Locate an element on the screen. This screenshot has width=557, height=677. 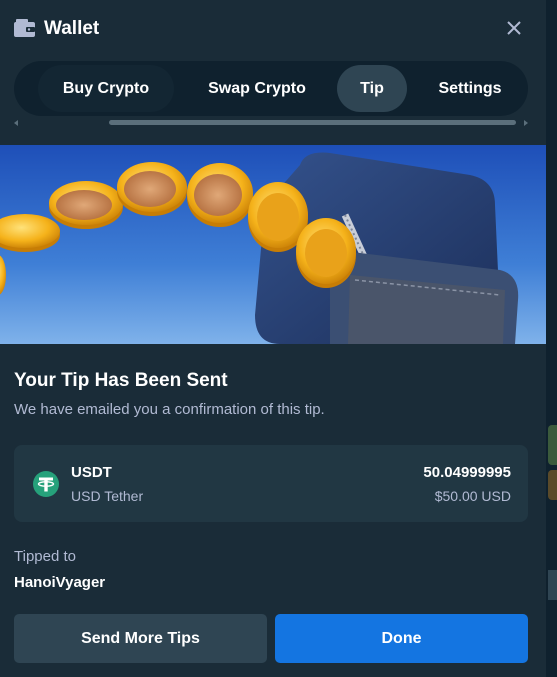
tip-sent-title: Your Tip Has Been Sent is located at coordinates (121, 380).